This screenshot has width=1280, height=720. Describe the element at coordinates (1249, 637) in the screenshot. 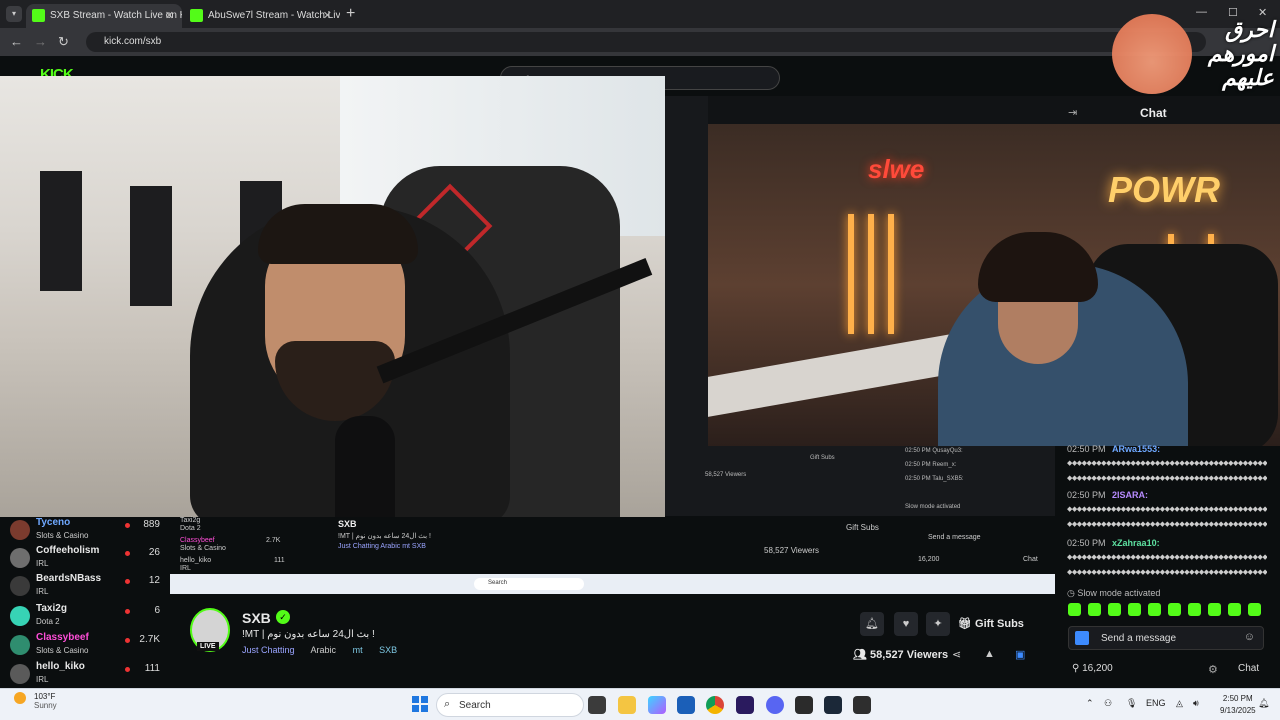

I see `emoji-icon: ☺` at that location.